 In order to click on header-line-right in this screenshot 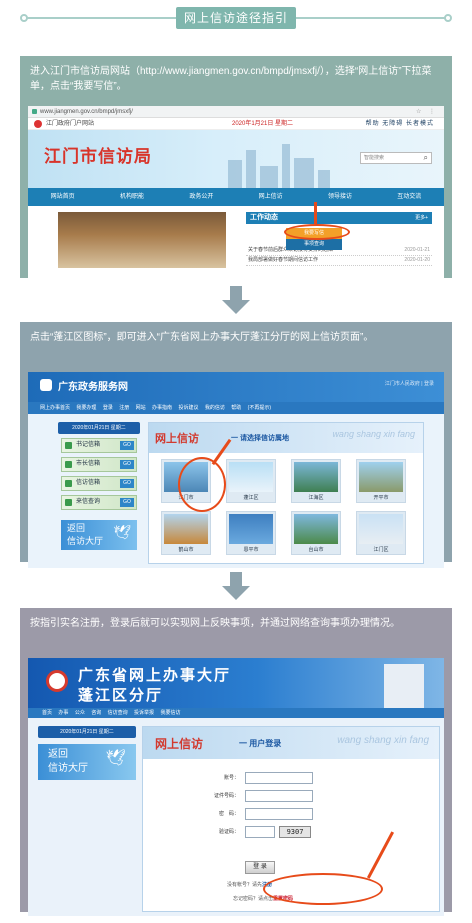, I will do `click(371, 18)`.